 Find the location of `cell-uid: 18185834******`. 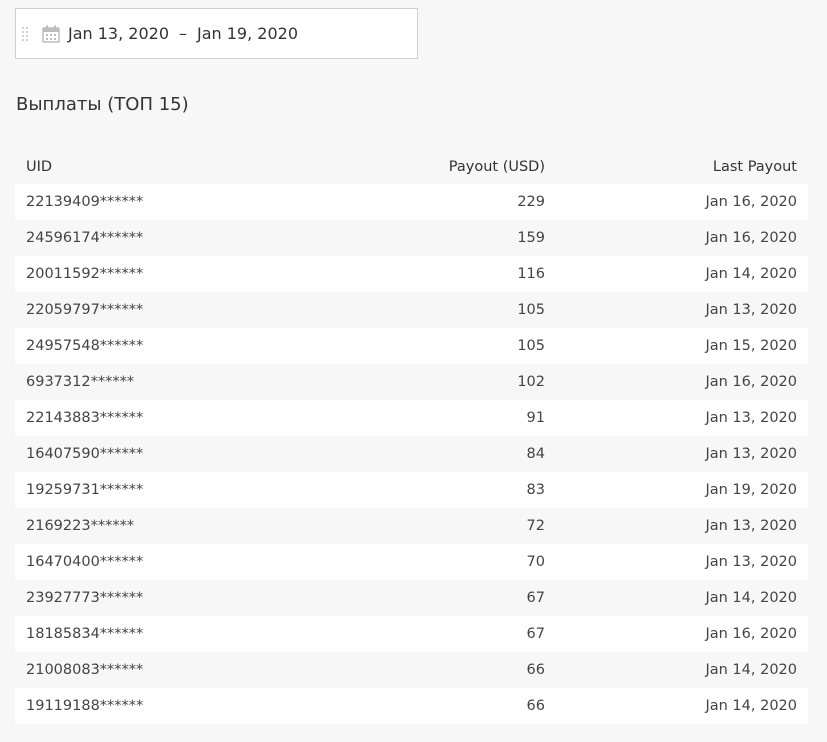

cell-uid: 18185834****** is located at coordinates (159, 634).